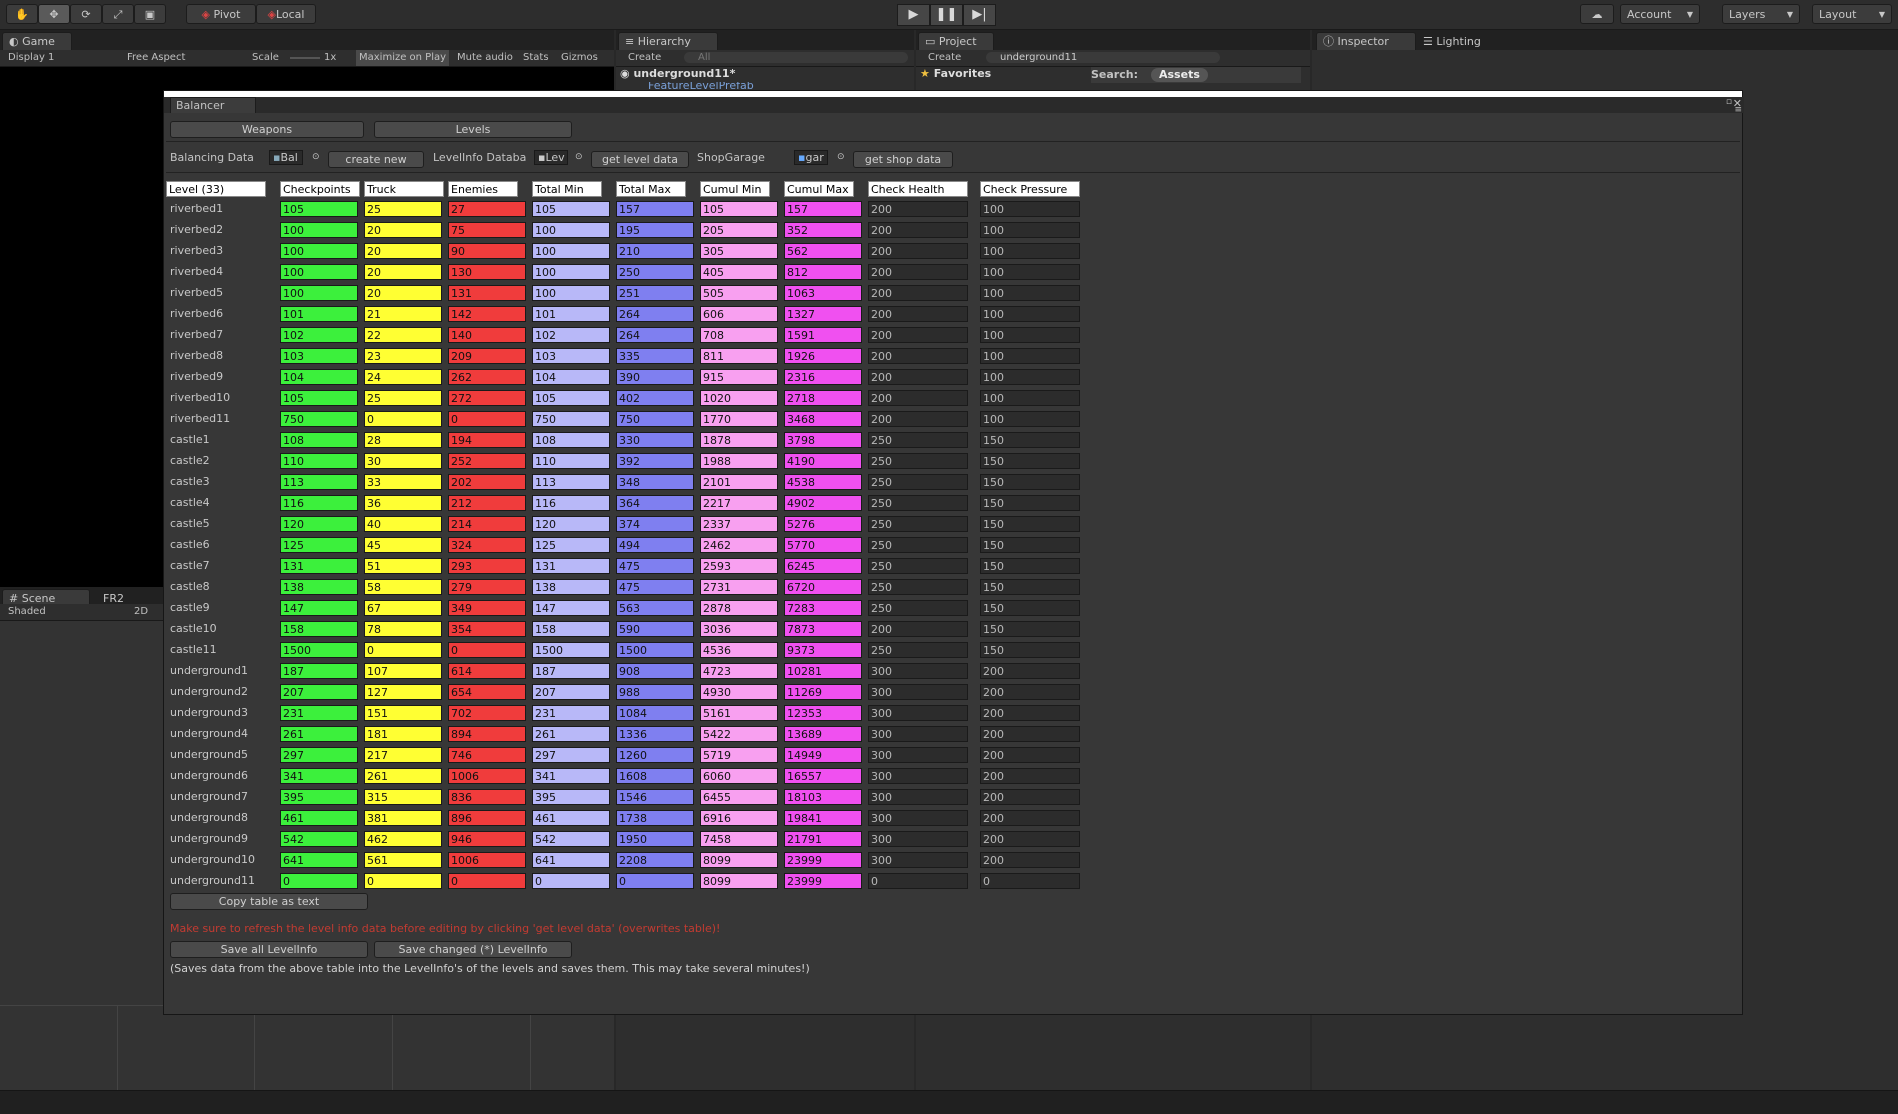  What do you see at coordinates (918, 881) in the screenshot?
I see `table-cell-check-health: 0` at bounding box center [918, 881].